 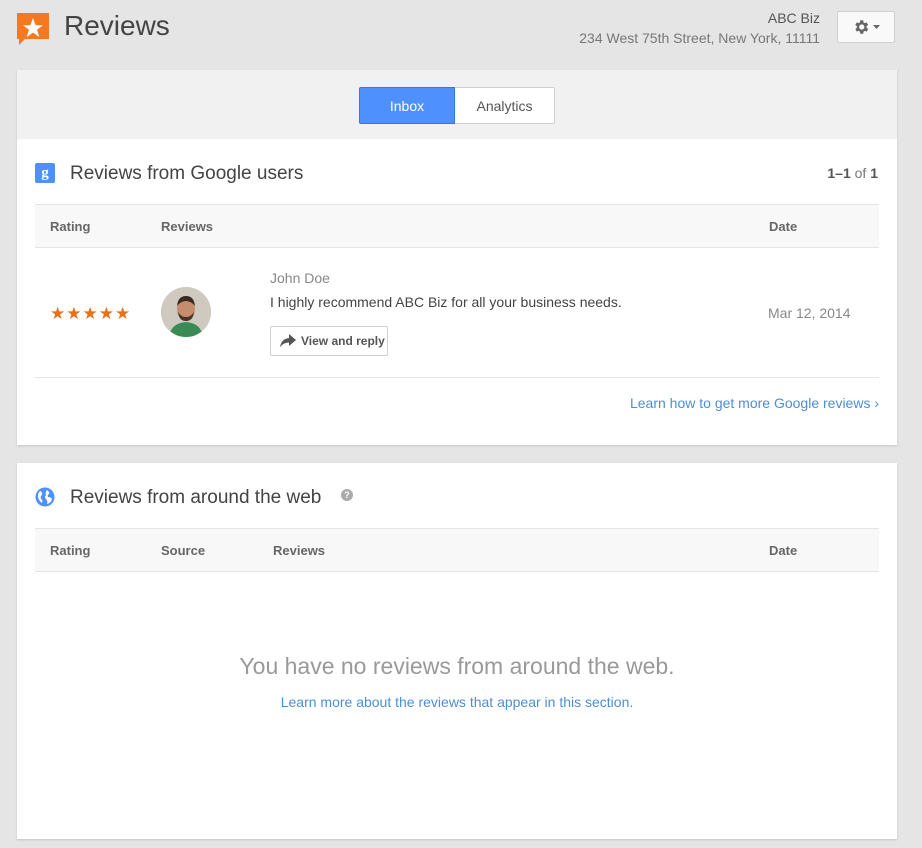 What do you see at coordinates (699, 38) in the screenshot?
I see `business-address: 234 West 75th Street, New York, 11111` at bounding box center [699, 38].